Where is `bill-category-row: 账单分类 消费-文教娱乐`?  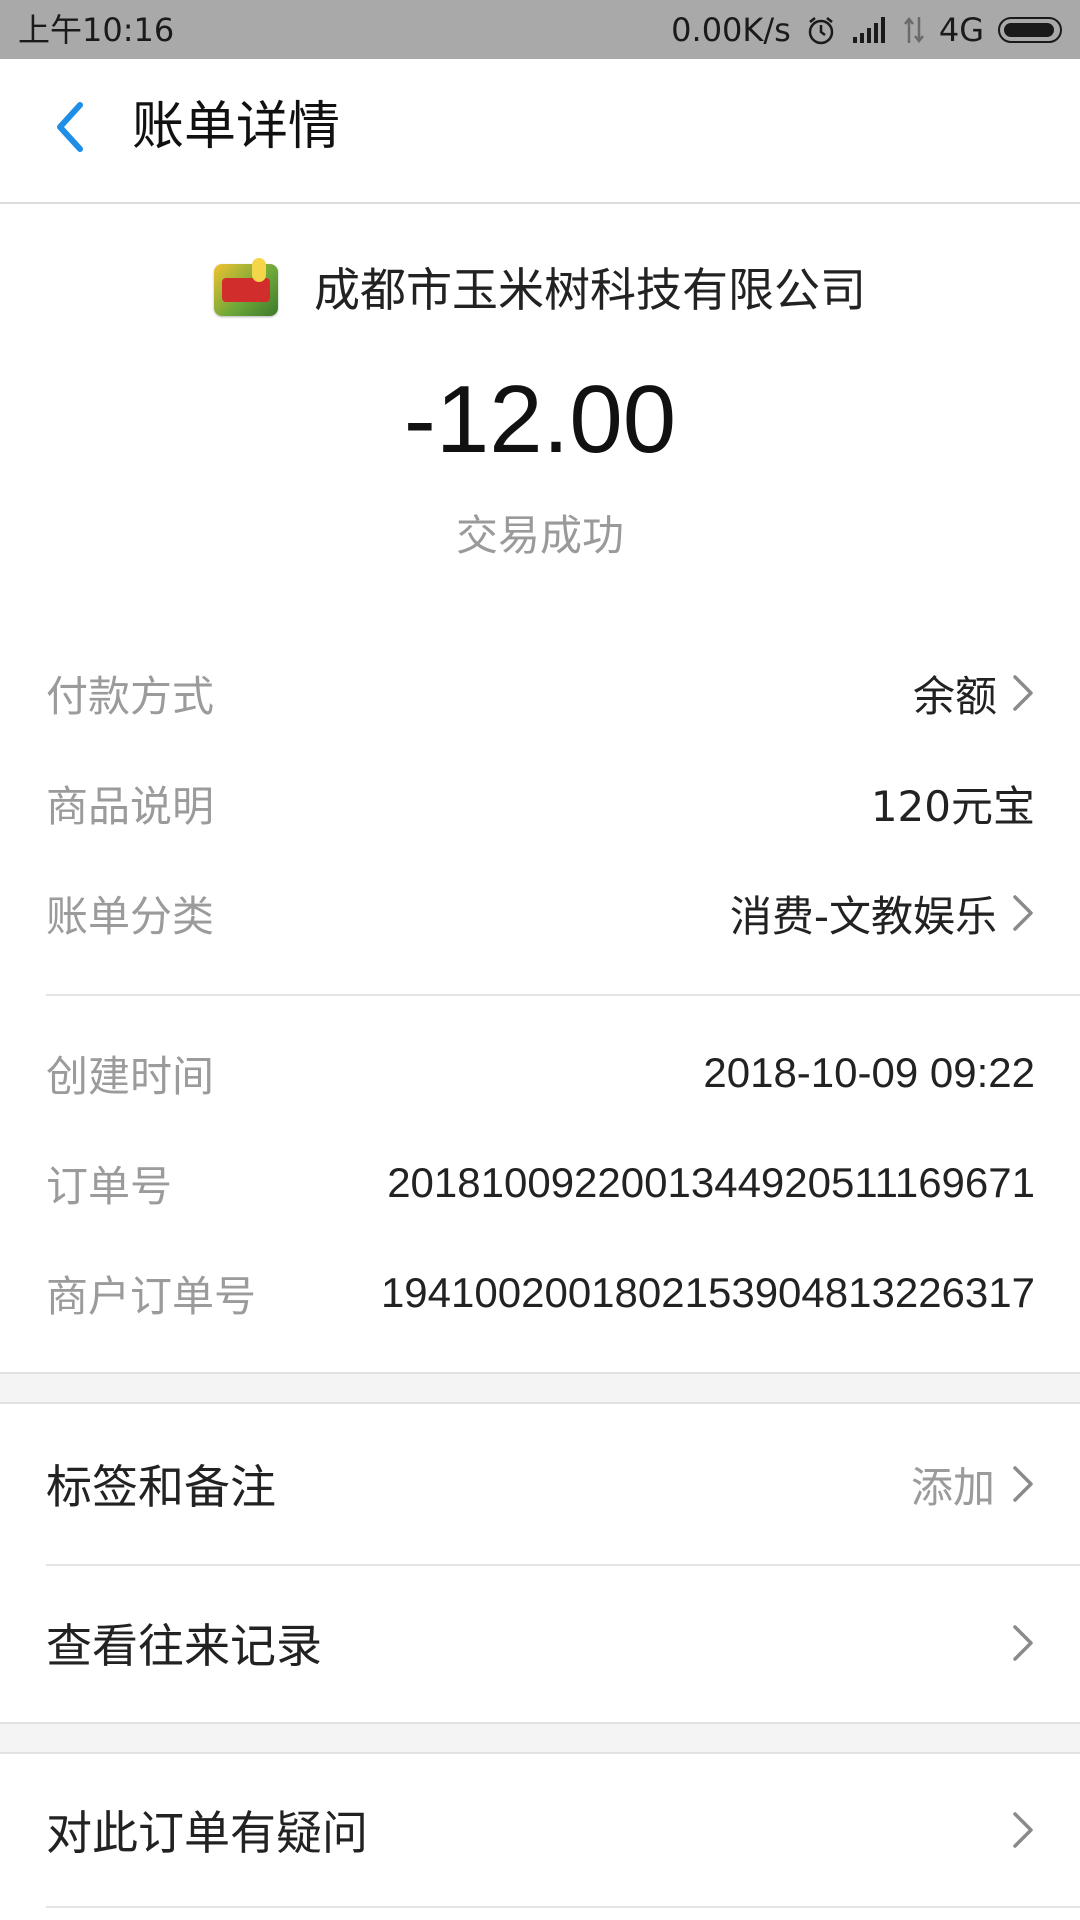 bill-category-row: 账单分类 消费-文教娱乐 is located at coordinates (540, 913).